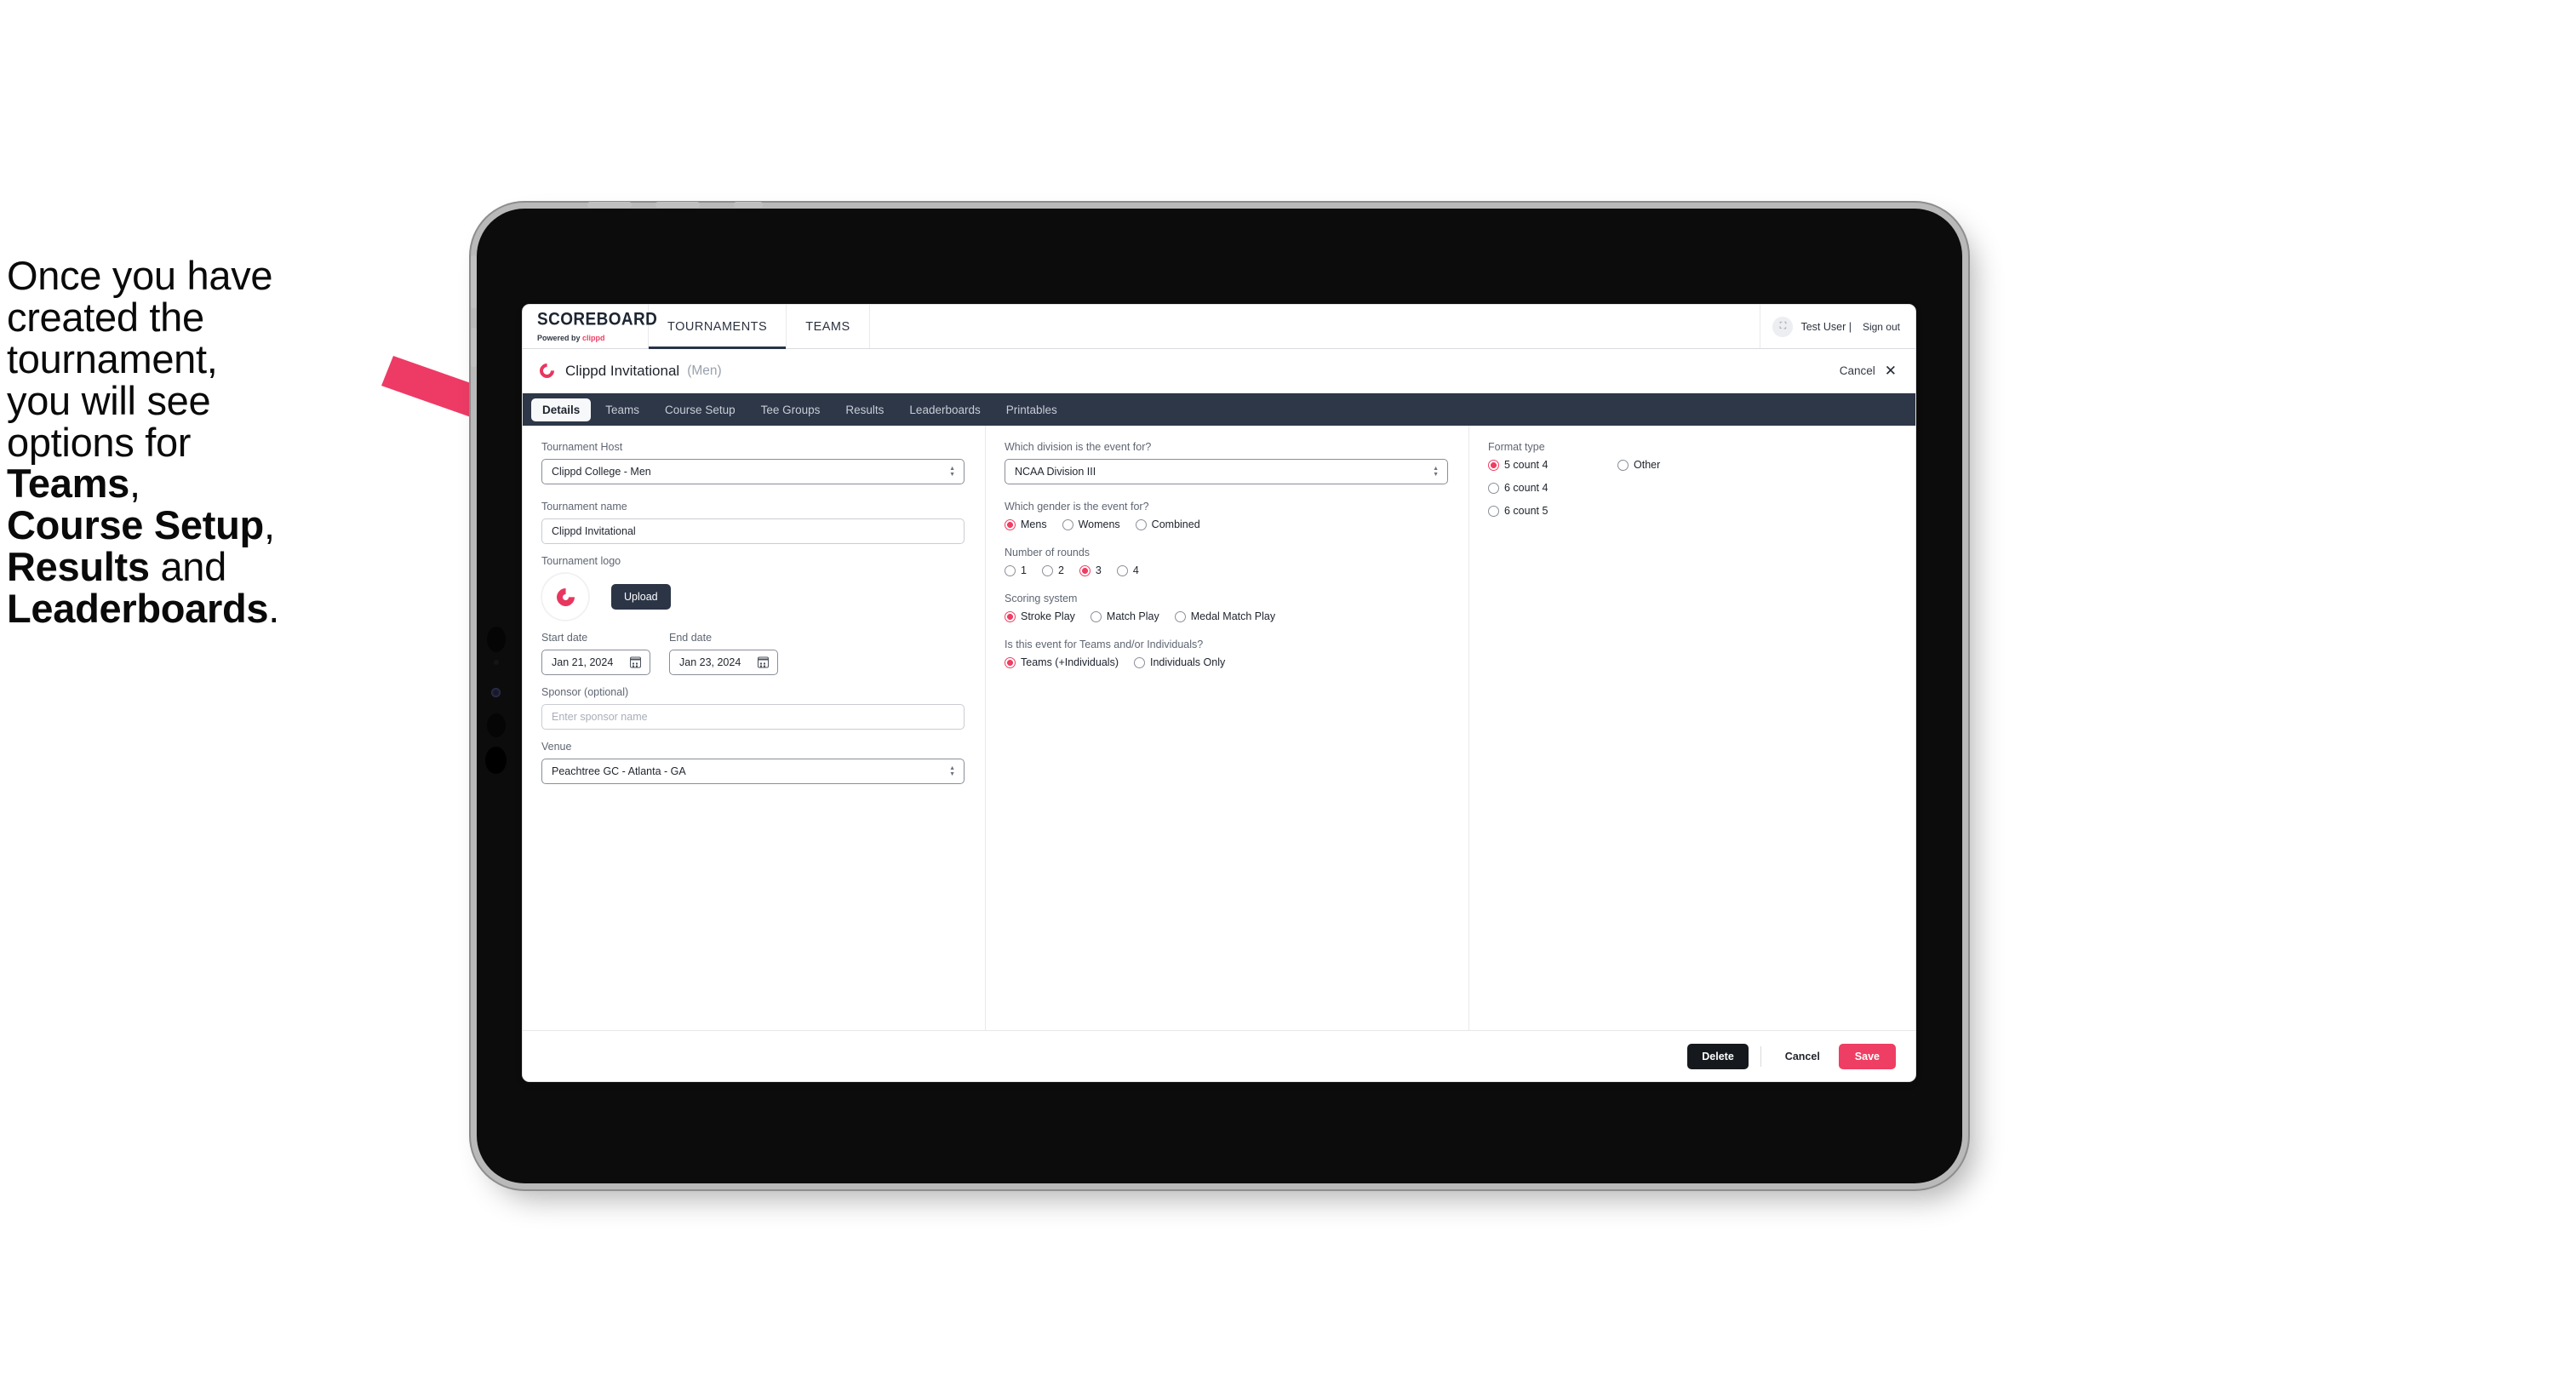  I want to click on chevron-updown-icon-3: ▲ ▼, so click(1436, 472).